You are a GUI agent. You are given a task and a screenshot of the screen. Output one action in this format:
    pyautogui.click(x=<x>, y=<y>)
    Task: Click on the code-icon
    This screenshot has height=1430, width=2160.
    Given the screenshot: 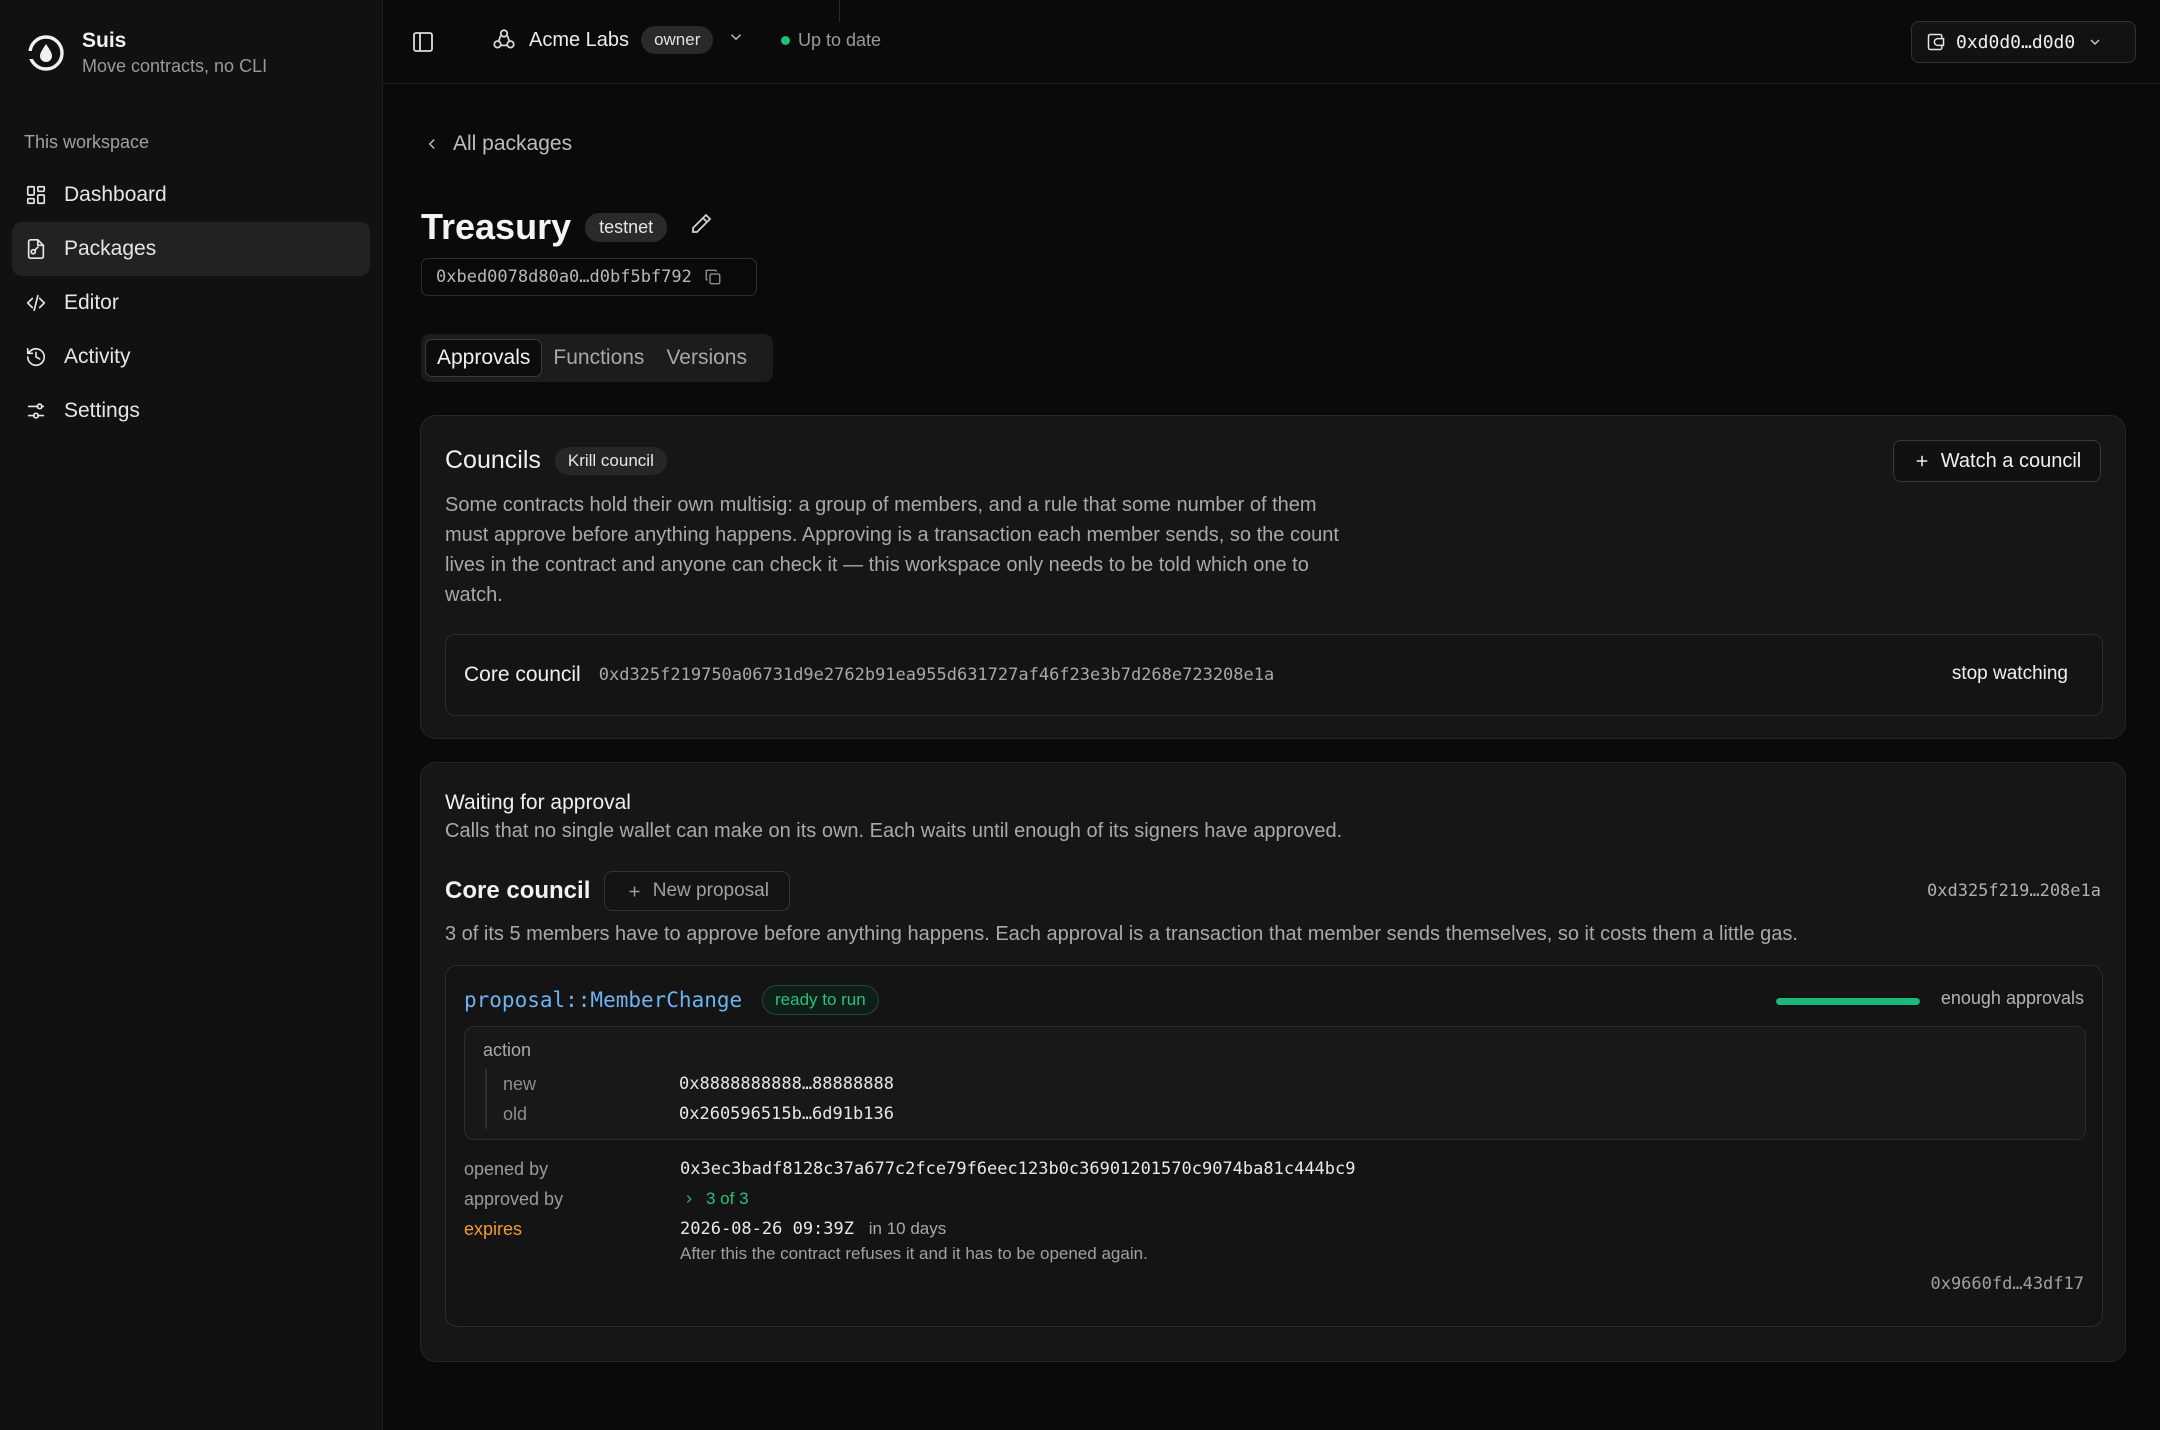 What is the action you would take?
    pyautogui.click(x=36, y=303)
    